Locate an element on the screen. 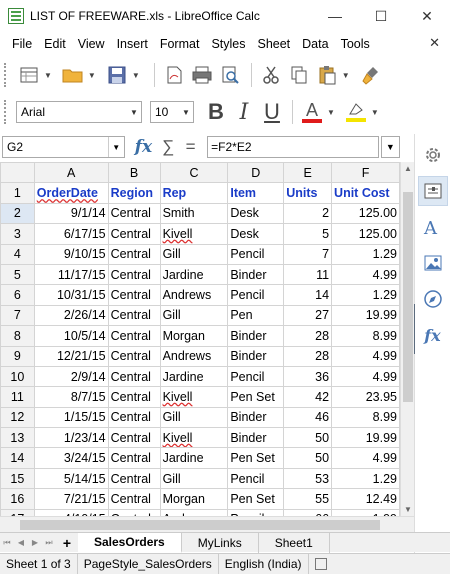 The height and width of the screenshot is (574, 450). cell: 66 is located at coordinates (308, 512).